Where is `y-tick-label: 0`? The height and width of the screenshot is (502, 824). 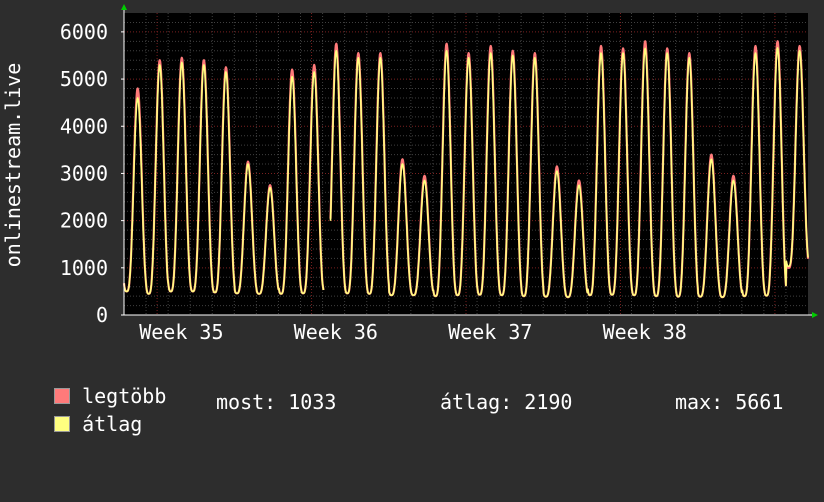 y-tick-label: 0 is located at coordinates (102, 315).